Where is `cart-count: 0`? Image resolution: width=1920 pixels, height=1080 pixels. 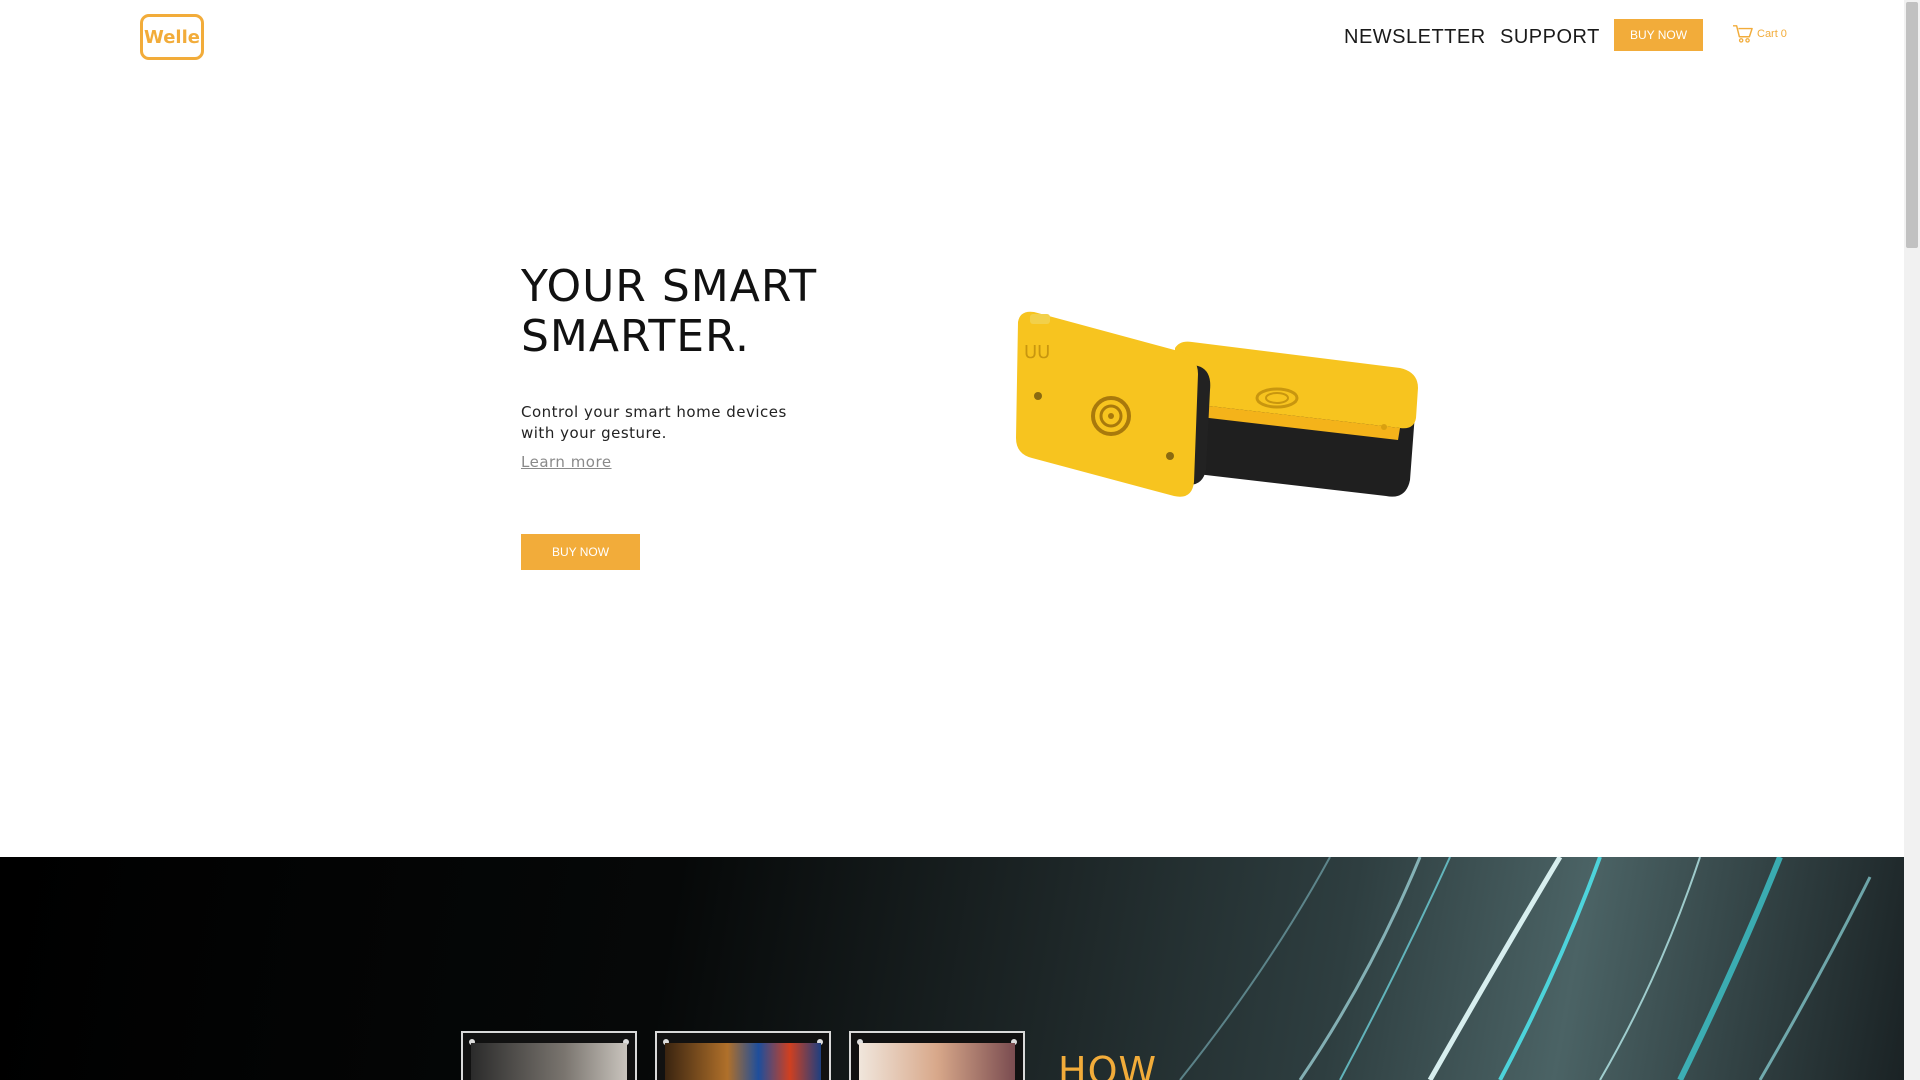
cart-count: 0 is located at coordinates (1783, 34).